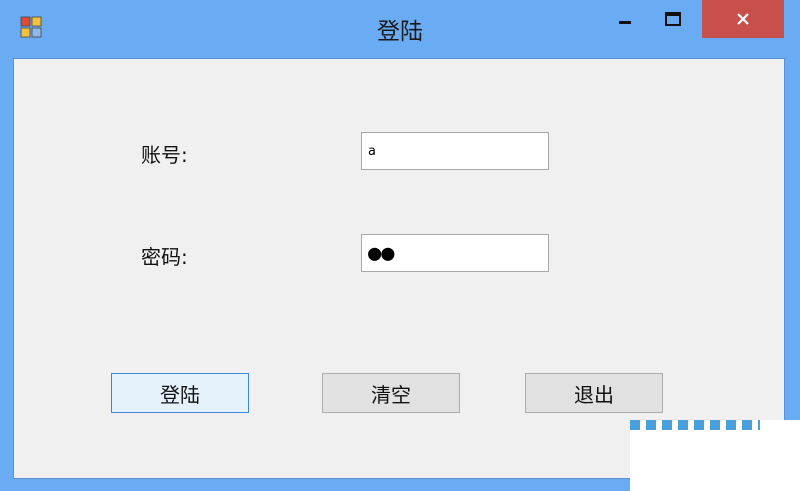 This screenshot has width=800, height=491. What do you see at coordinates (180, 393) in the screenshot?
I see `login-button: 登陆` at bounding box center [180, 393].